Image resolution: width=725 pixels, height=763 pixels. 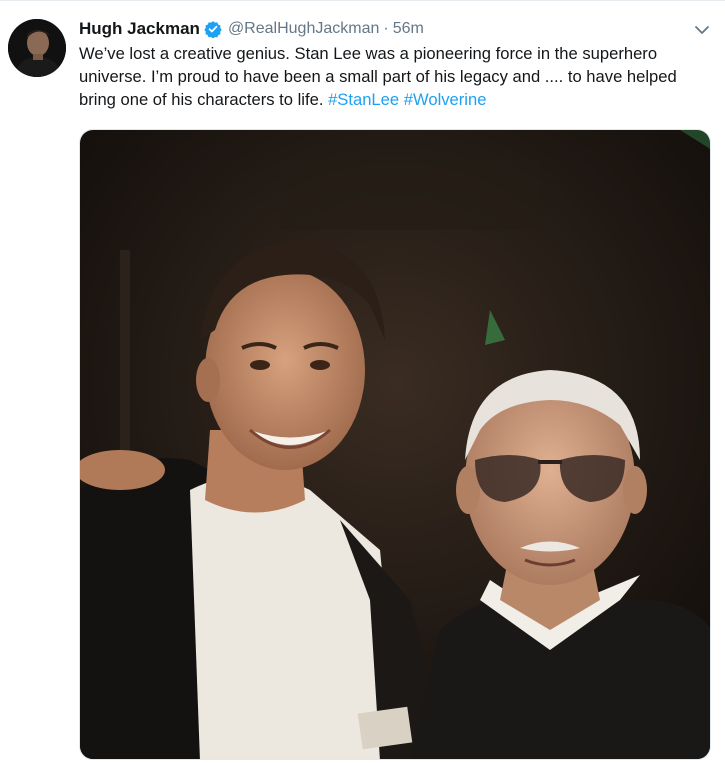 What do you see at coordinates (363, 99) in the screenshot?
I see `hashtag-link: #StanLee` at bounding box center [363, 99].